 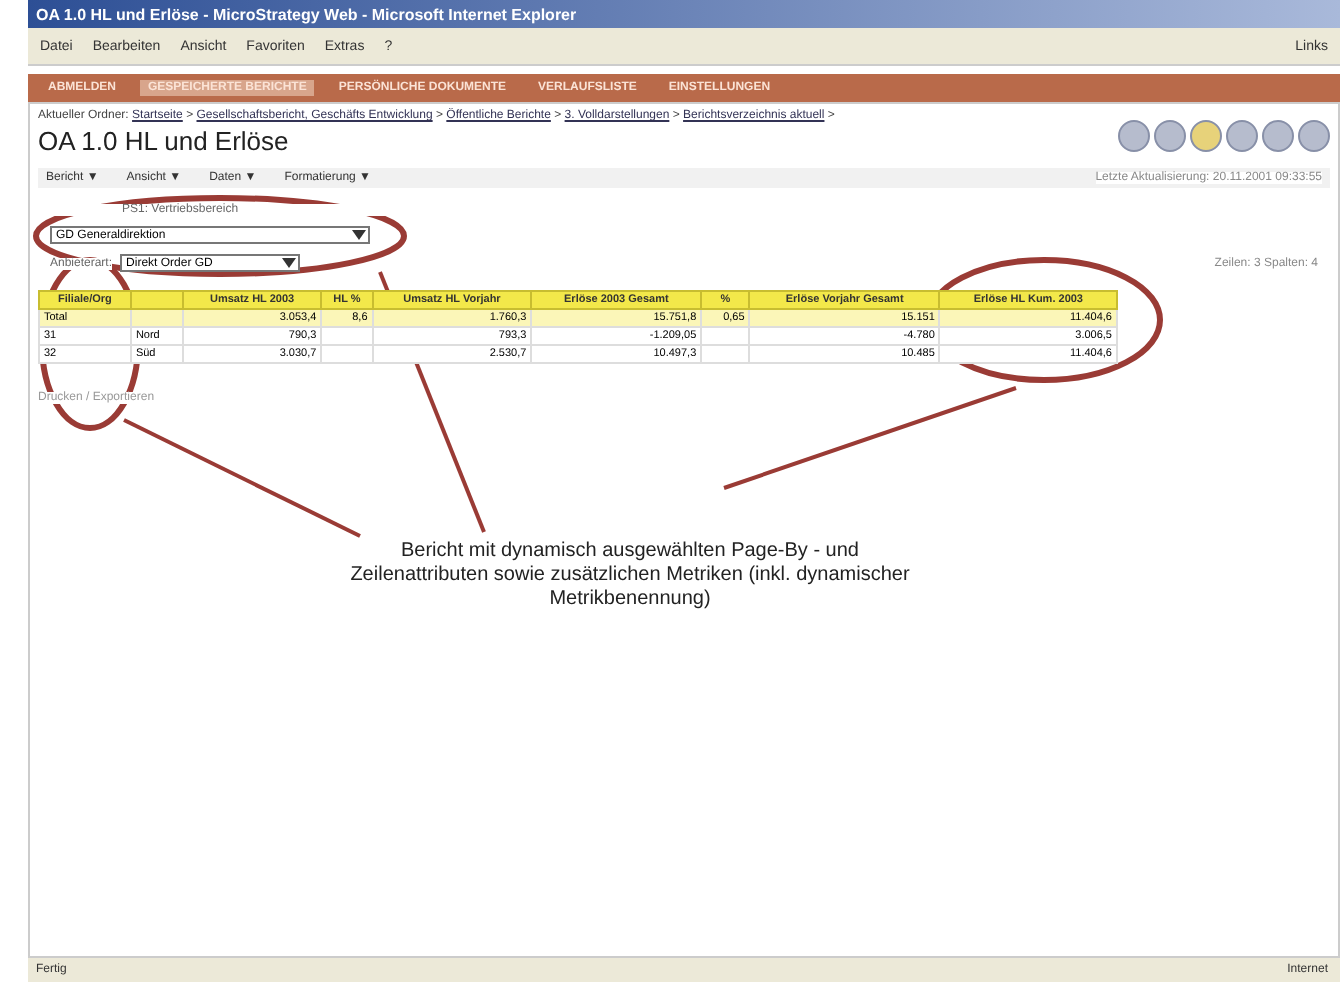 What do you see at coordinates (156, 300) in the screenshot?
I see `column-header` at bounding box center [156, 300].